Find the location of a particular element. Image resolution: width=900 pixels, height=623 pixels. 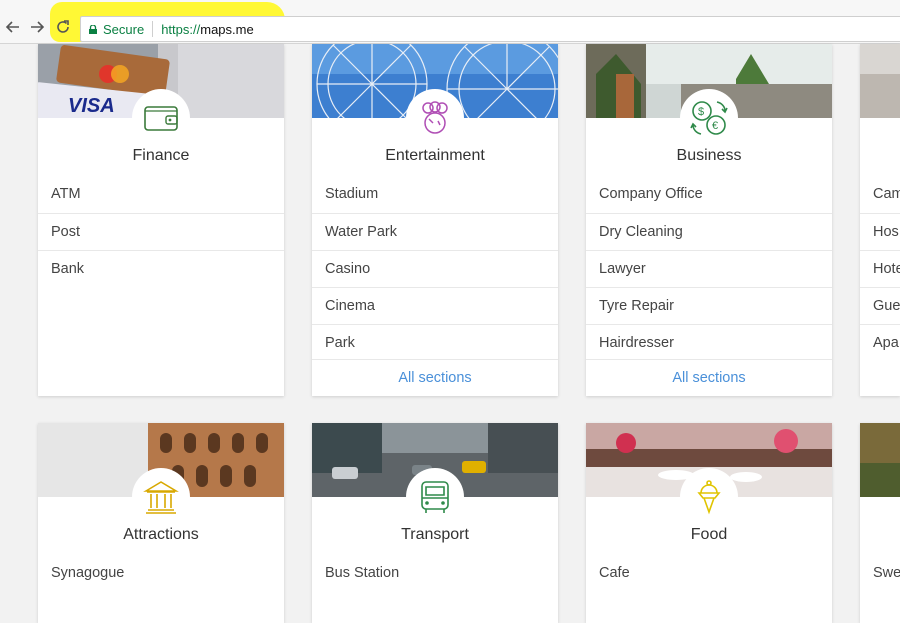

list-item: Company Office is located at coordinates (709, 194).